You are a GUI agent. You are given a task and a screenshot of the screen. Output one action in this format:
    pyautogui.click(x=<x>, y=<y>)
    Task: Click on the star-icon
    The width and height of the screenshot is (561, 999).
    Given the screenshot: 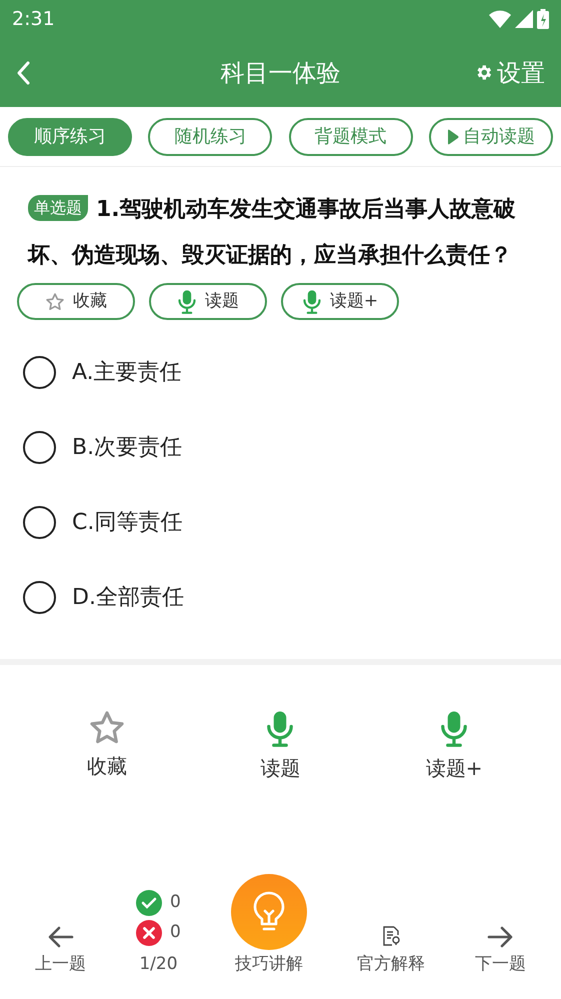 What is the action you would take?
    pyautogui.click(x=55, y=302)
    